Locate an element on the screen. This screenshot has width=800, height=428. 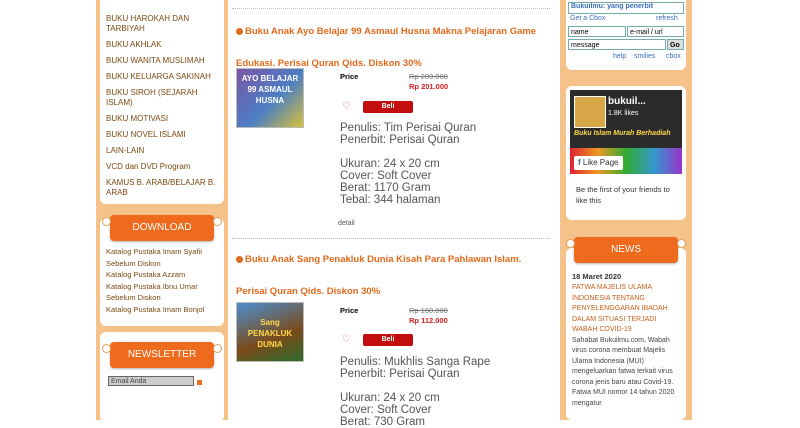
facebook-icon: f is located at coordinates (579, 162).